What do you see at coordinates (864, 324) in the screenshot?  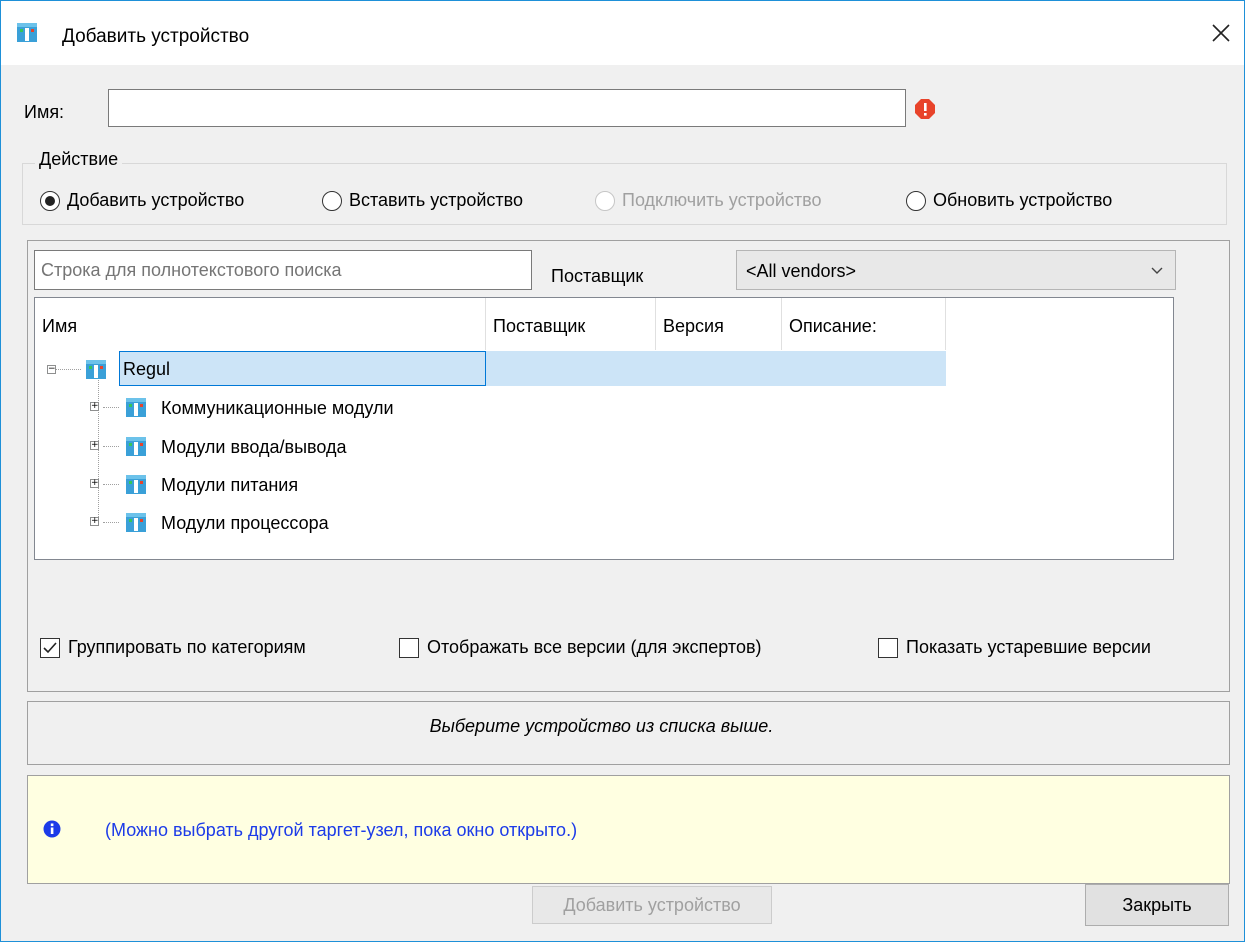 I see `column-header-description: Описание:` at bounding box center [864, 324].